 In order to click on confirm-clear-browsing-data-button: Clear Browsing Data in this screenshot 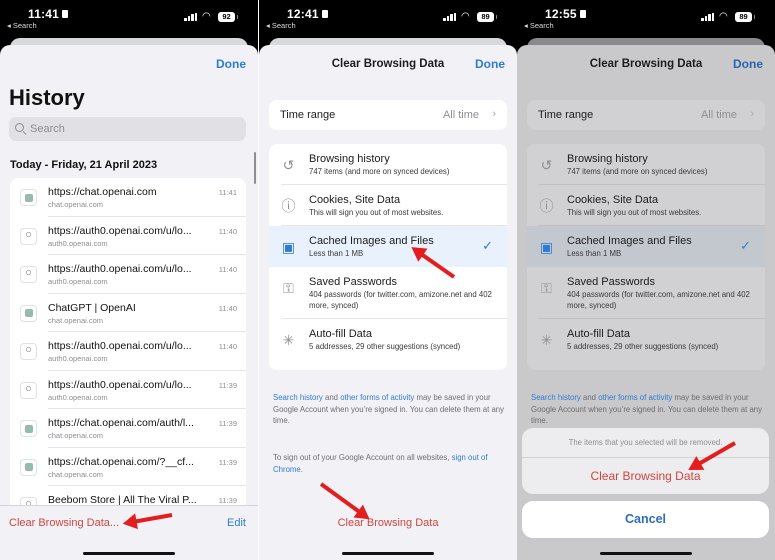, I will do `click(645, 476)`.